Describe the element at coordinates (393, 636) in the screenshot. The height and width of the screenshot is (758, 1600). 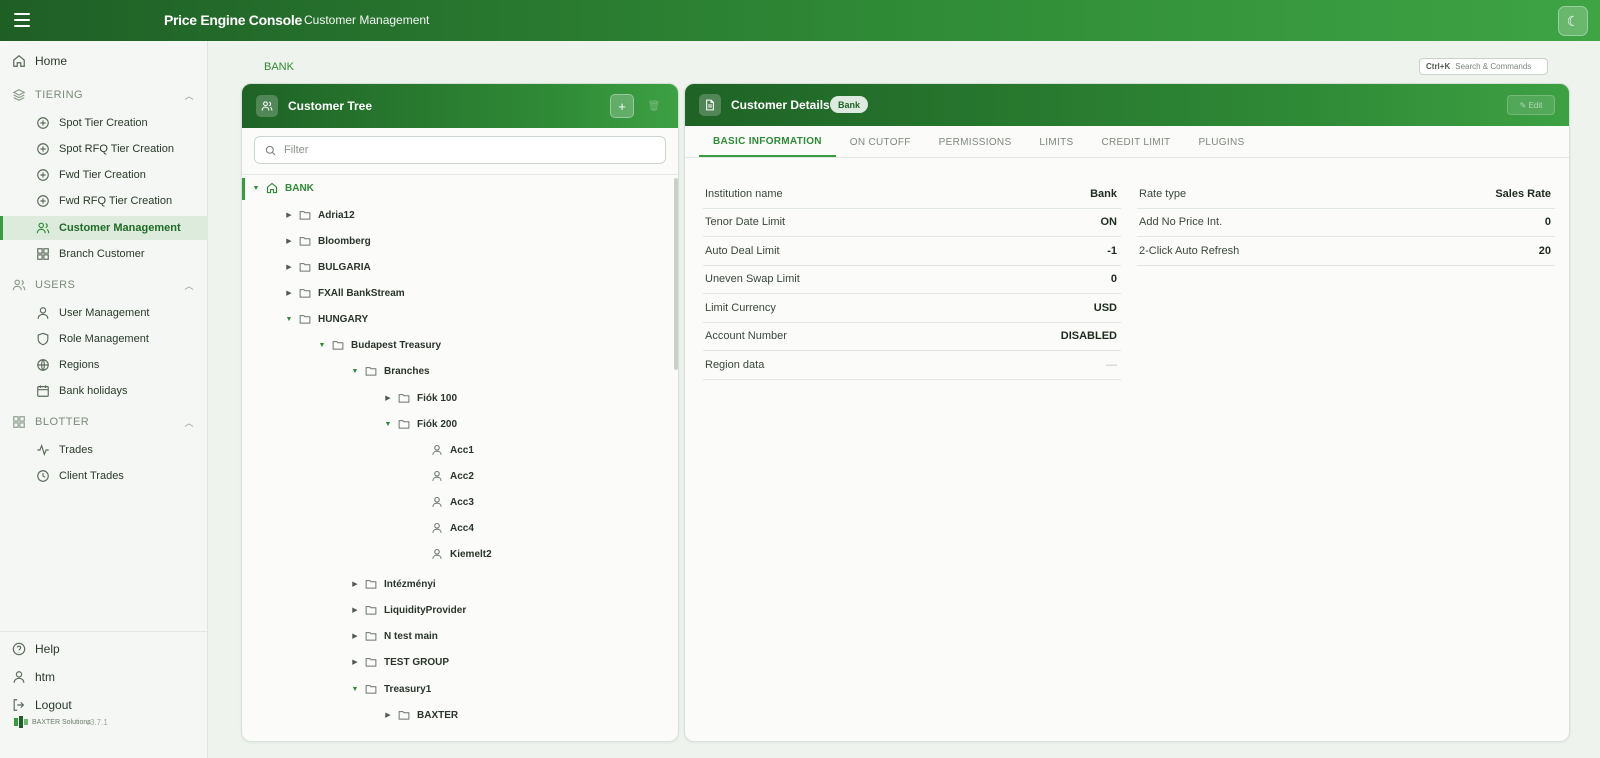
I see `tree-node: ▶ N test main` at that location.